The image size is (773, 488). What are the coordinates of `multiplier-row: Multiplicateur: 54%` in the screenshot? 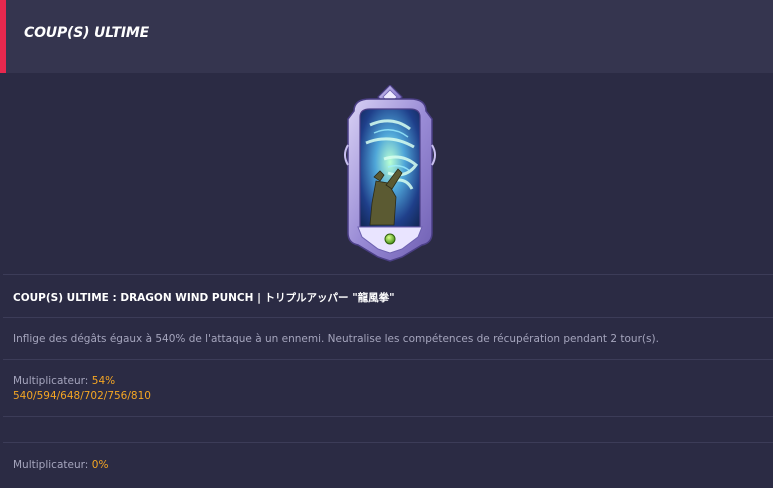 It's located at (64, 380).